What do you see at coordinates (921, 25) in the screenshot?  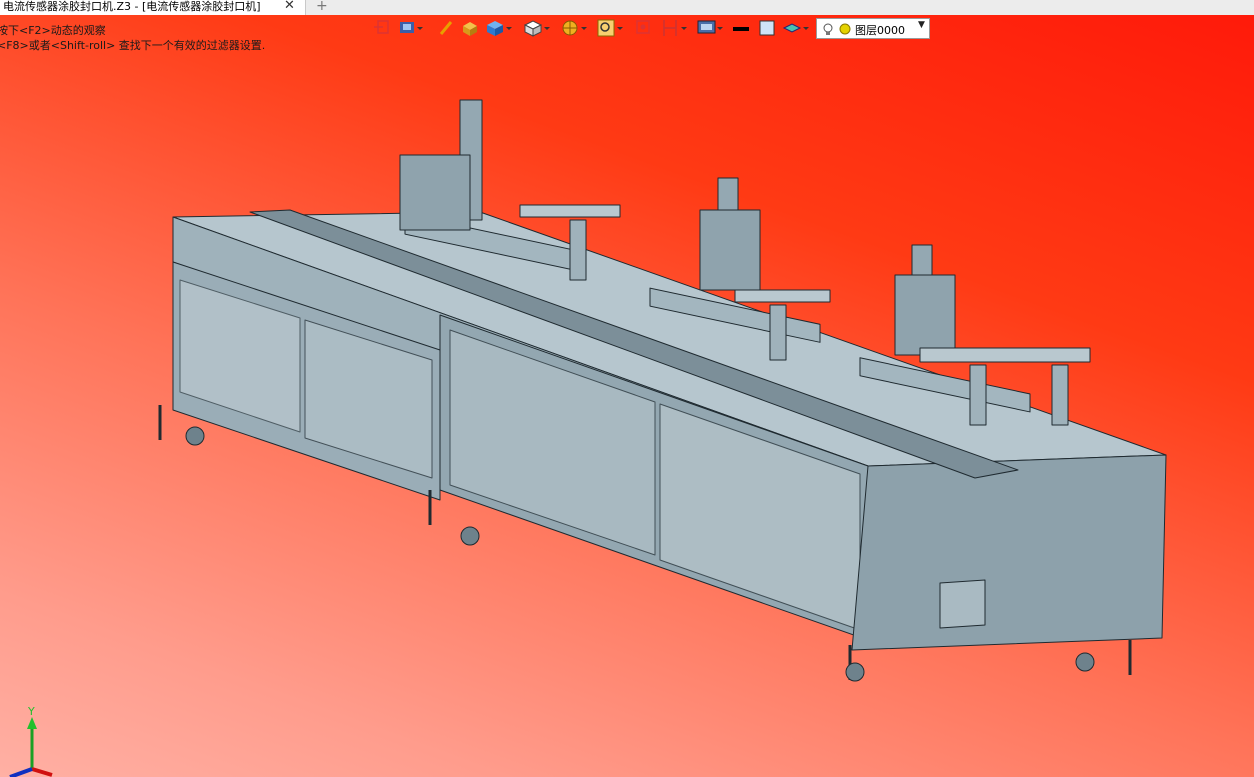 I see `chevron-down-icon: ▼` at bounding box center [921, 25].